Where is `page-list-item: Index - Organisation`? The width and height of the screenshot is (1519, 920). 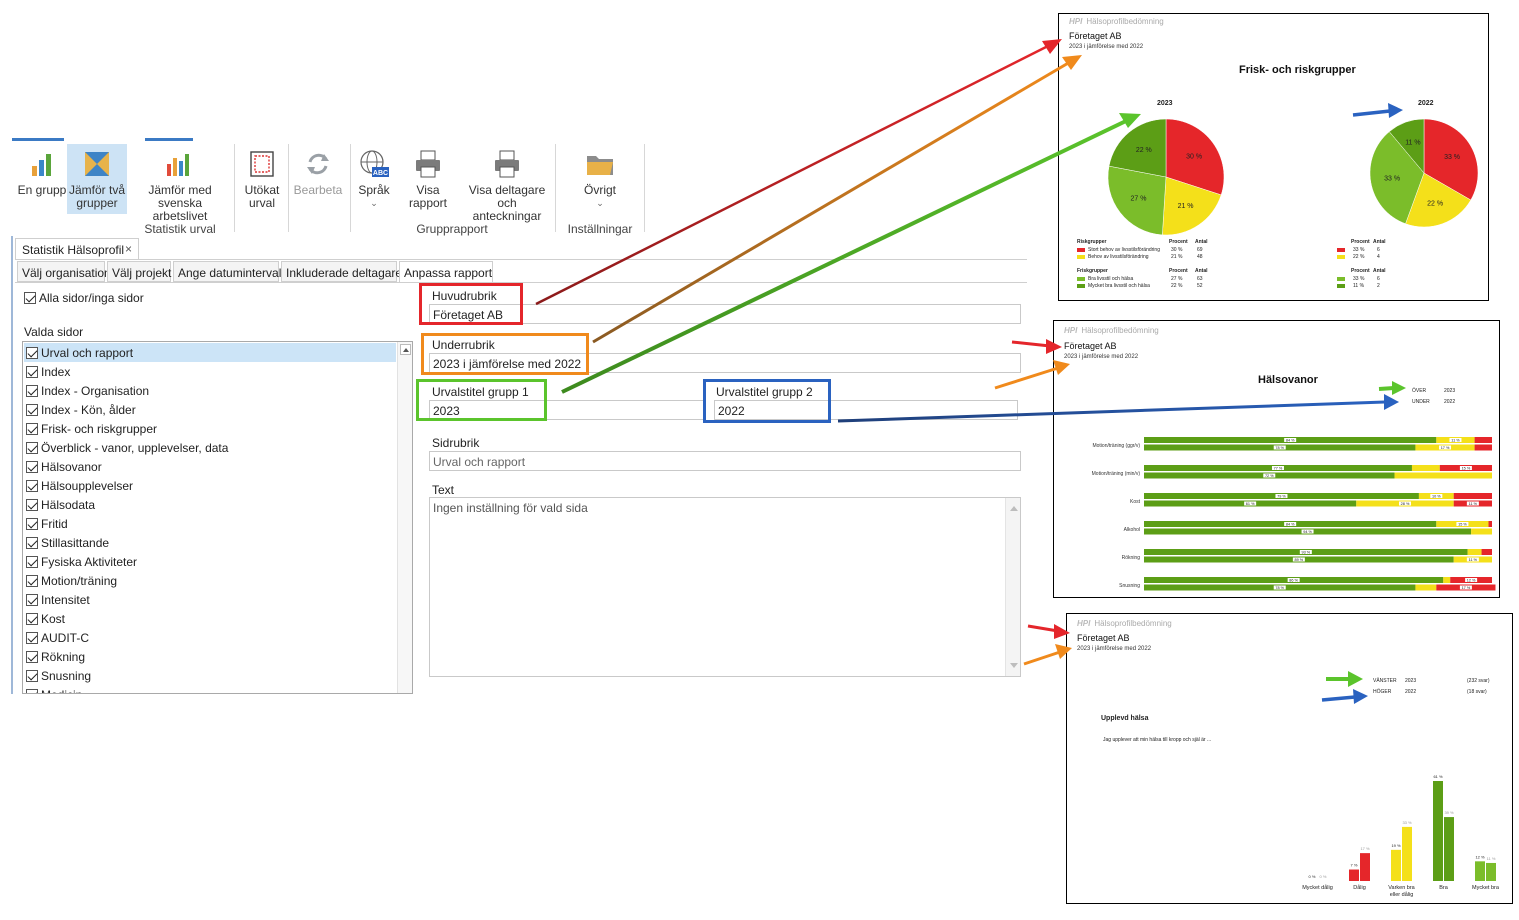 page-list-item: Index - Organisation is located at coordinates (210, 390).